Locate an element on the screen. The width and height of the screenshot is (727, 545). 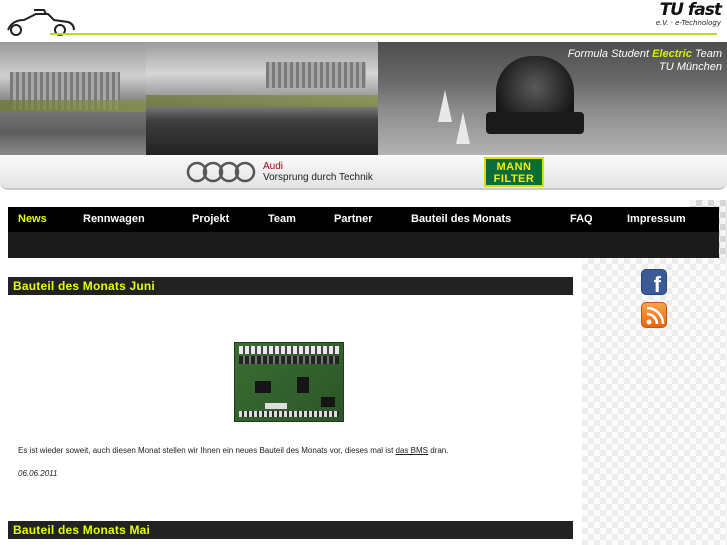
grandstand is located at coordinates (316, 75).